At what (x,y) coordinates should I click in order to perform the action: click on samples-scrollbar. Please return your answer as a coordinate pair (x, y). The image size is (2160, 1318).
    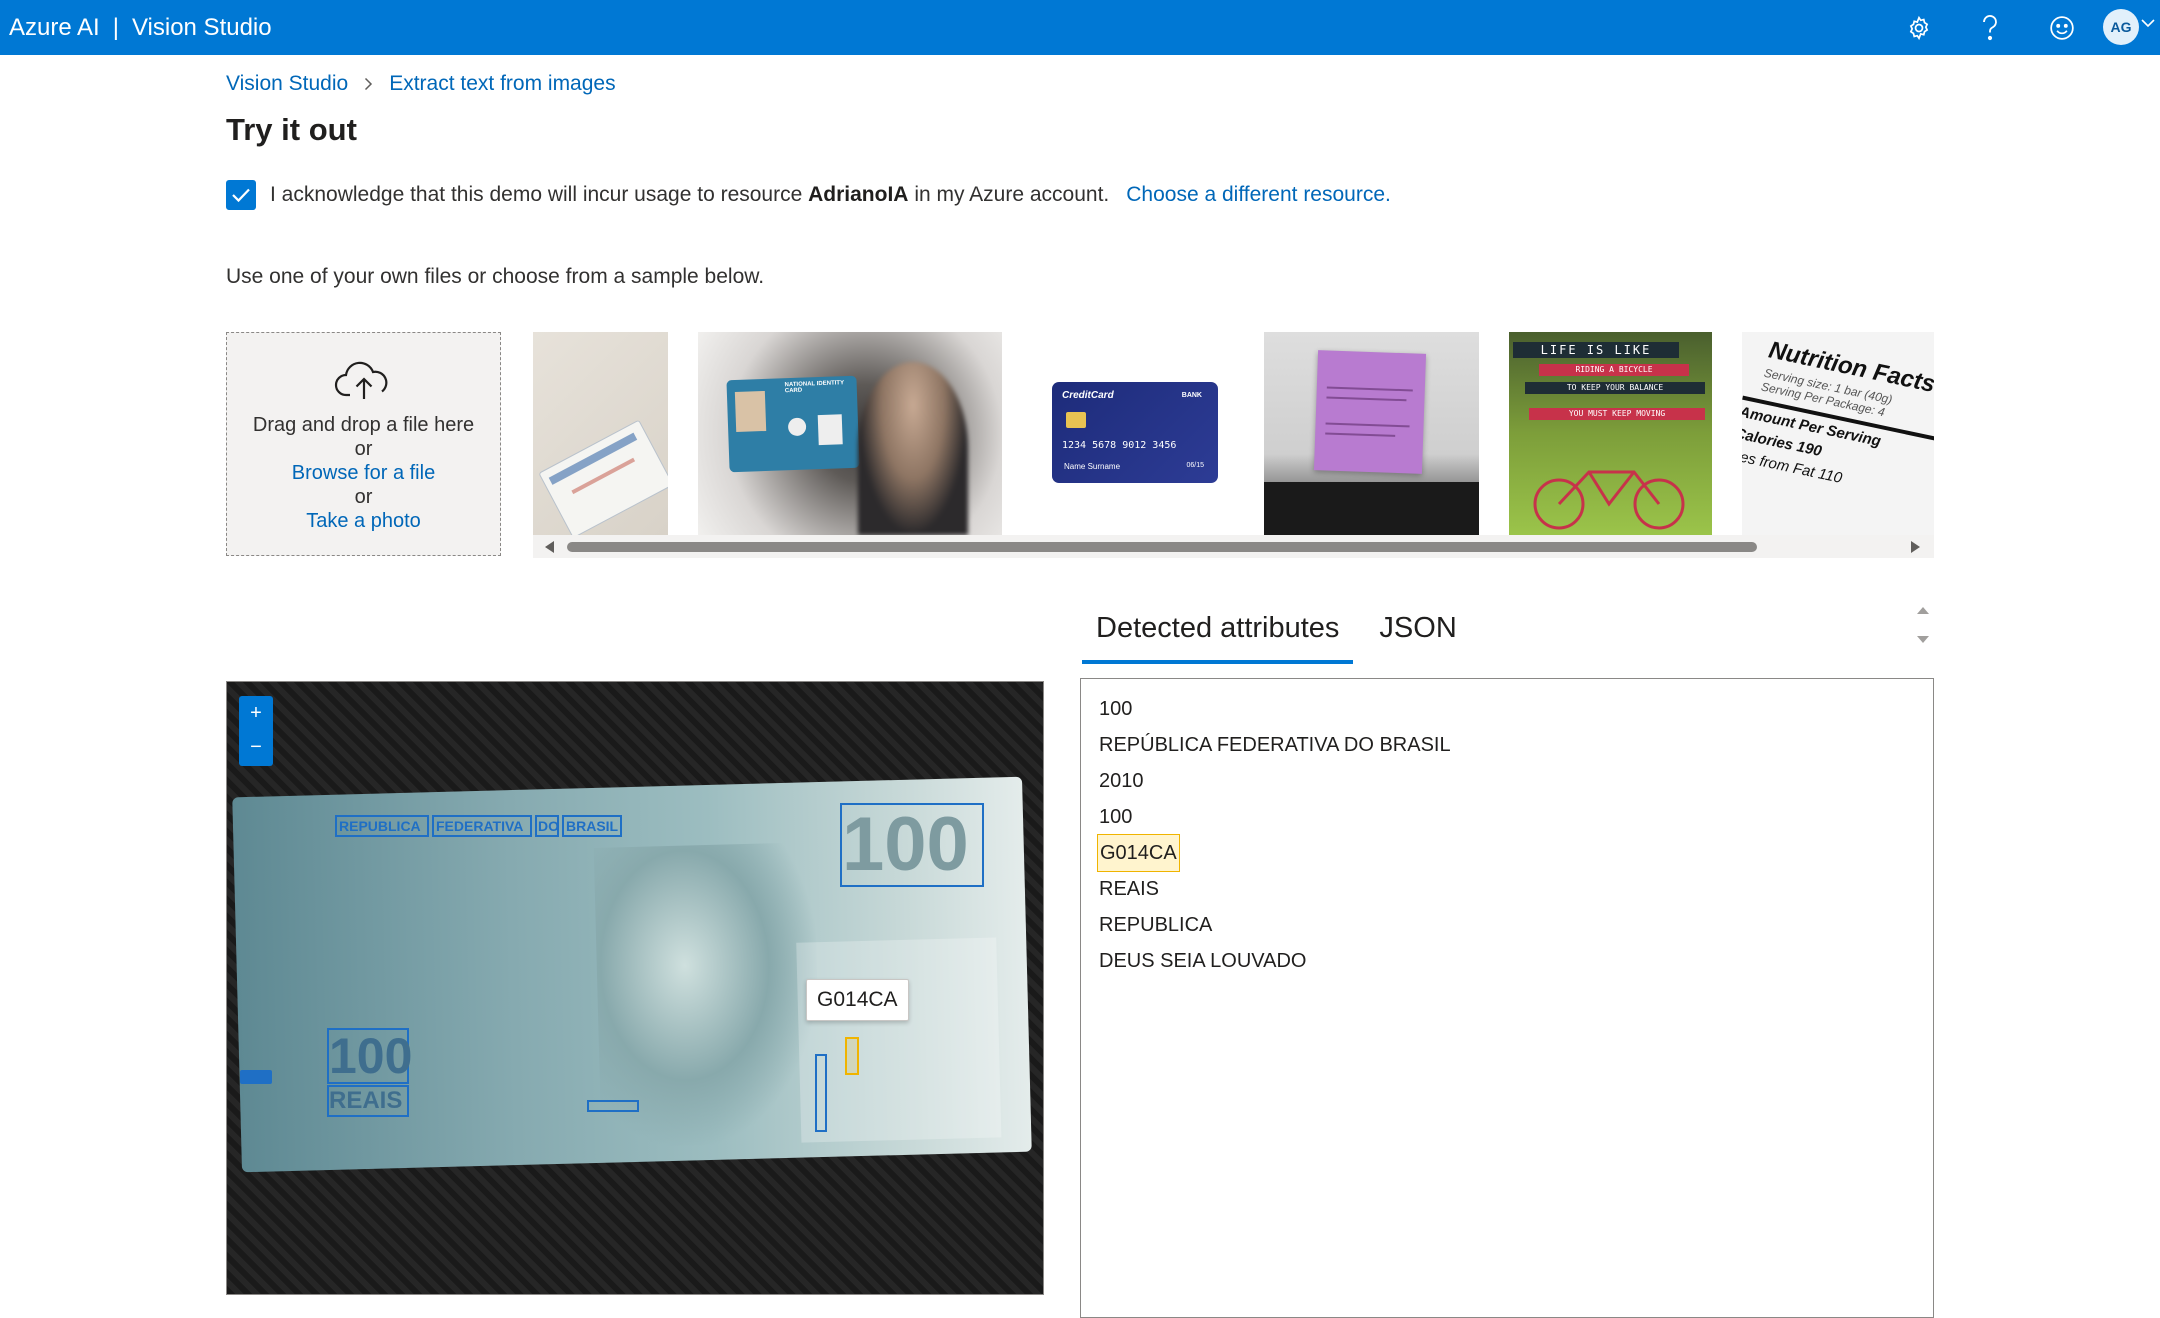
    Looking at the image, I should click on (1233, 546).